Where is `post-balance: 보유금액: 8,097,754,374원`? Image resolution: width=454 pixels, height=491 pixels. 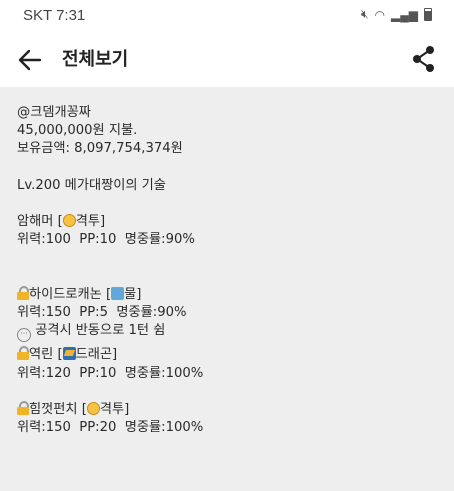 post-balance: 보유금액: 8,097,754,374원 is located at coordinates (100, 149).